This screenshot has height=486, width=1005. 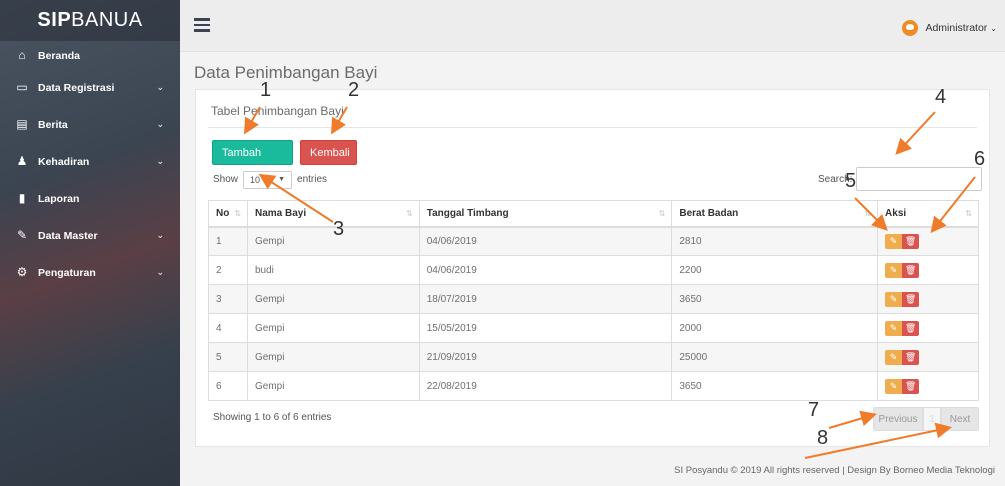 What do you see at coordinates (237, 213) in the screenshot?
I see `sort-asc-icon: ⇅` at bounding box center [237, 213].